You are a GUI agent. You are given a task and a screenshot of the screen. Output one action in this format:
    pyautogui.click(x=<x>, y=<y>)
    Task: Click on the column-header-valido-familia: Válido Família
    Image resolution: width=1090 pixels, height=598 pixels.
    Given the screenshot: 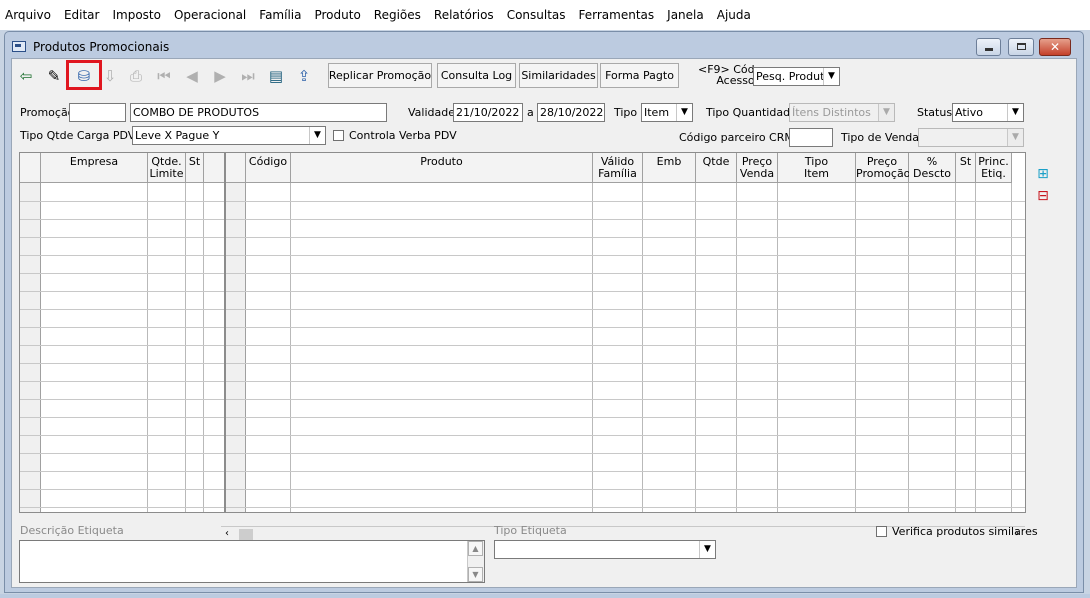 What is the action you would take?
    pyautogui.click(x=618, y=168)
    